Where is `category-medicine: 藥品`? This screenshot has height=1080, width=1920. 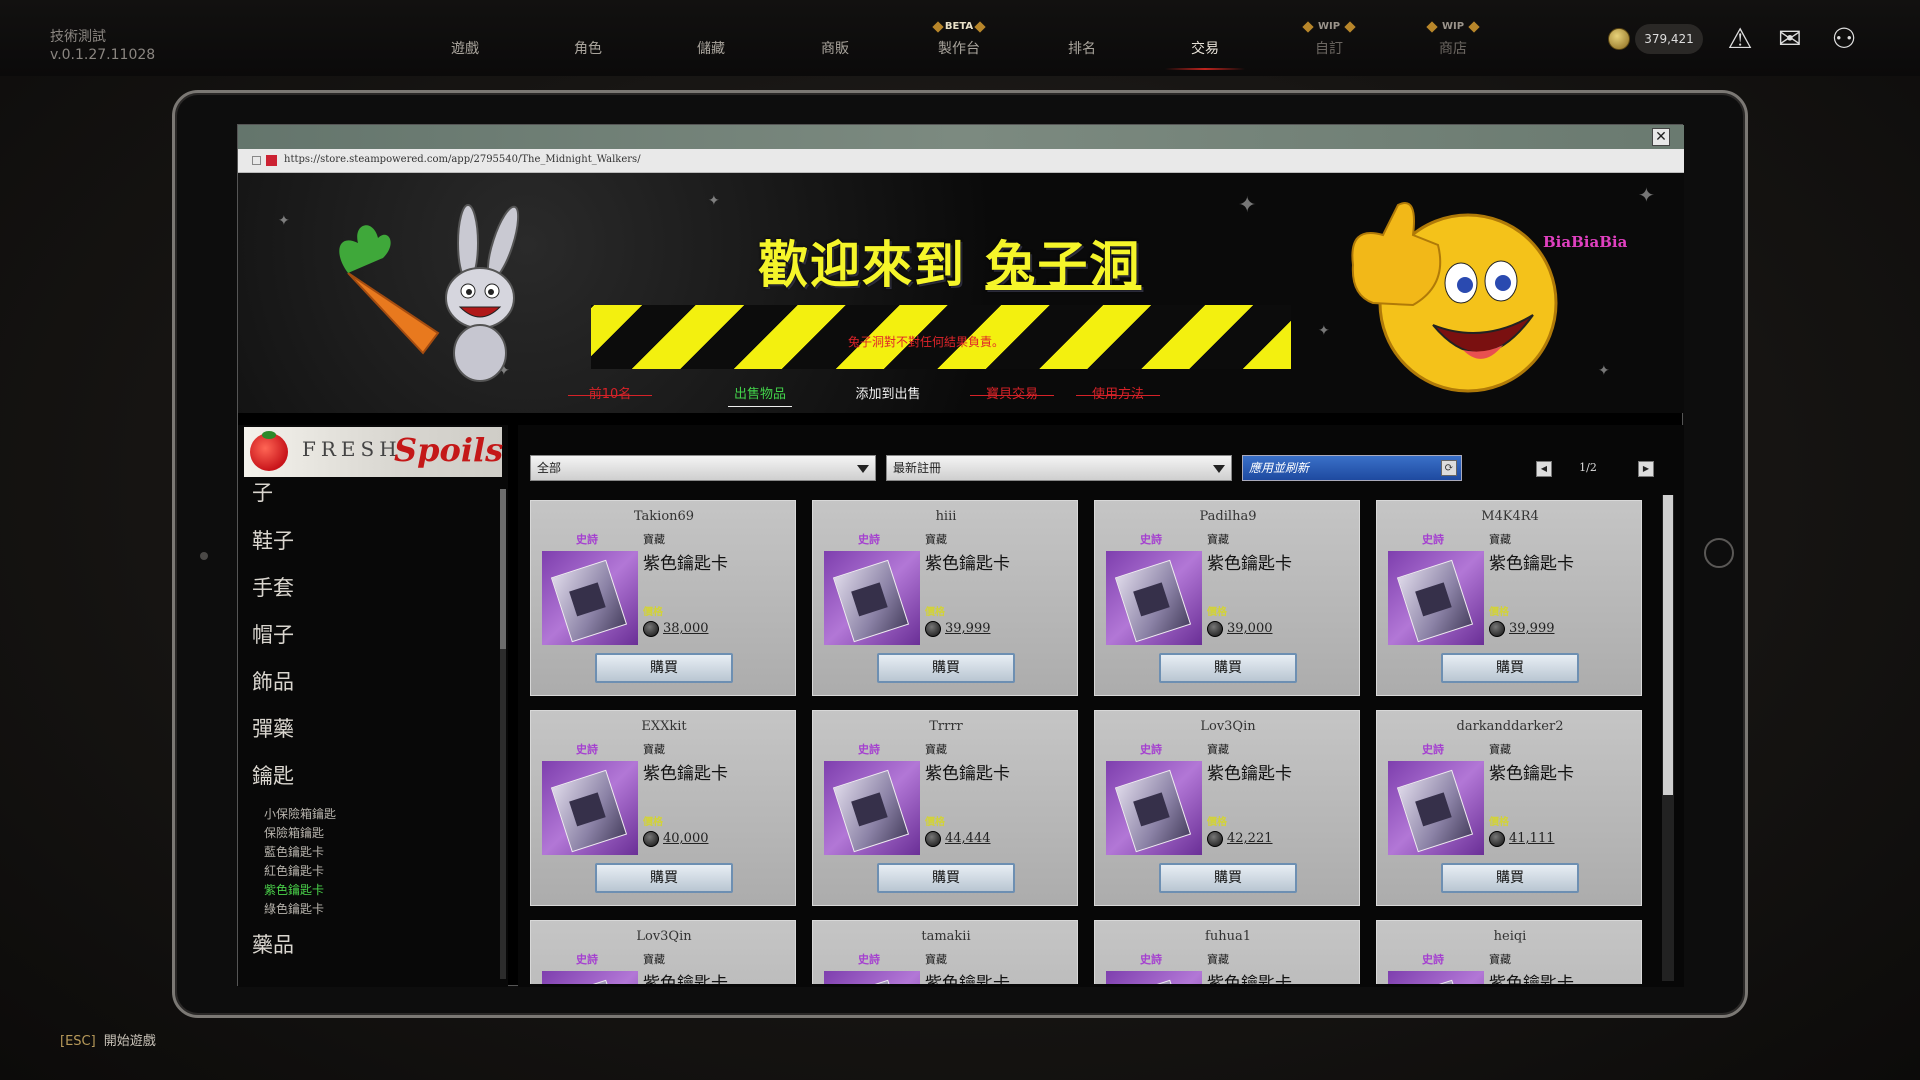 category-medicine: 藥品 is located at coordinates (273, 944).